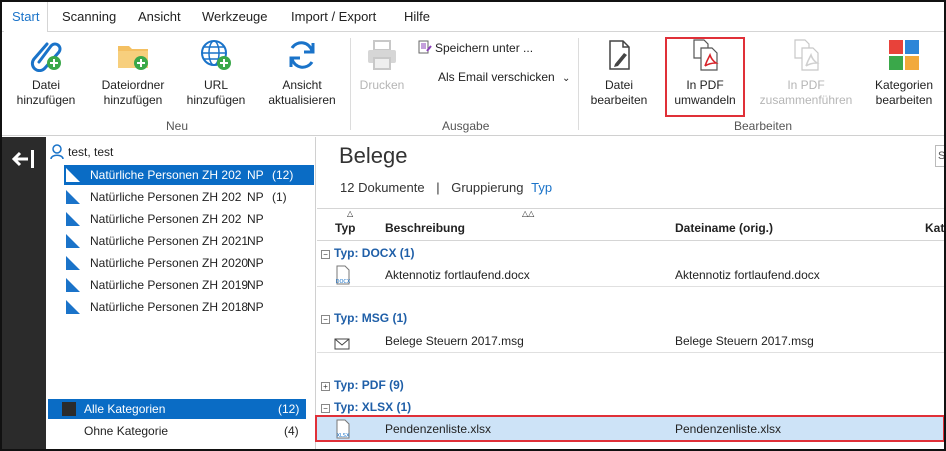 This screenshot has width=946, height=451. I want to click on group-label: Typ: MSG (1), so click(371, 318).